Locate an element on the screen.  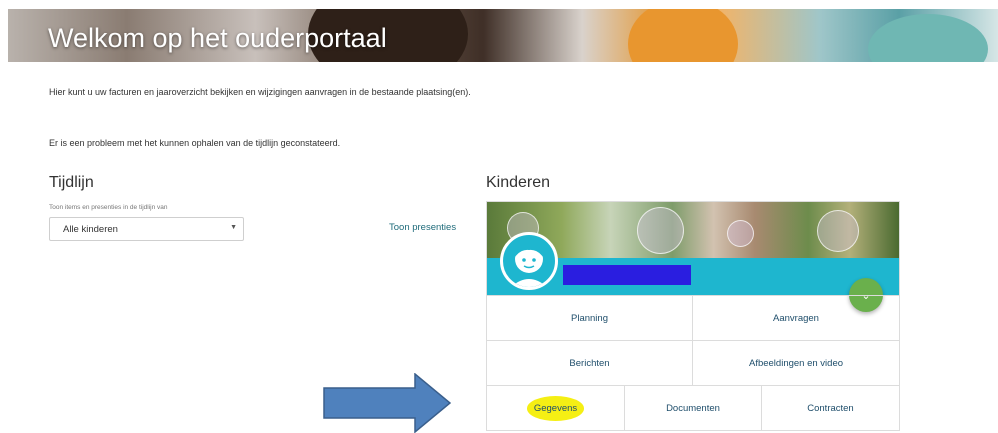
kinderen-title: Kinderen is located at coordinates (518, 182).